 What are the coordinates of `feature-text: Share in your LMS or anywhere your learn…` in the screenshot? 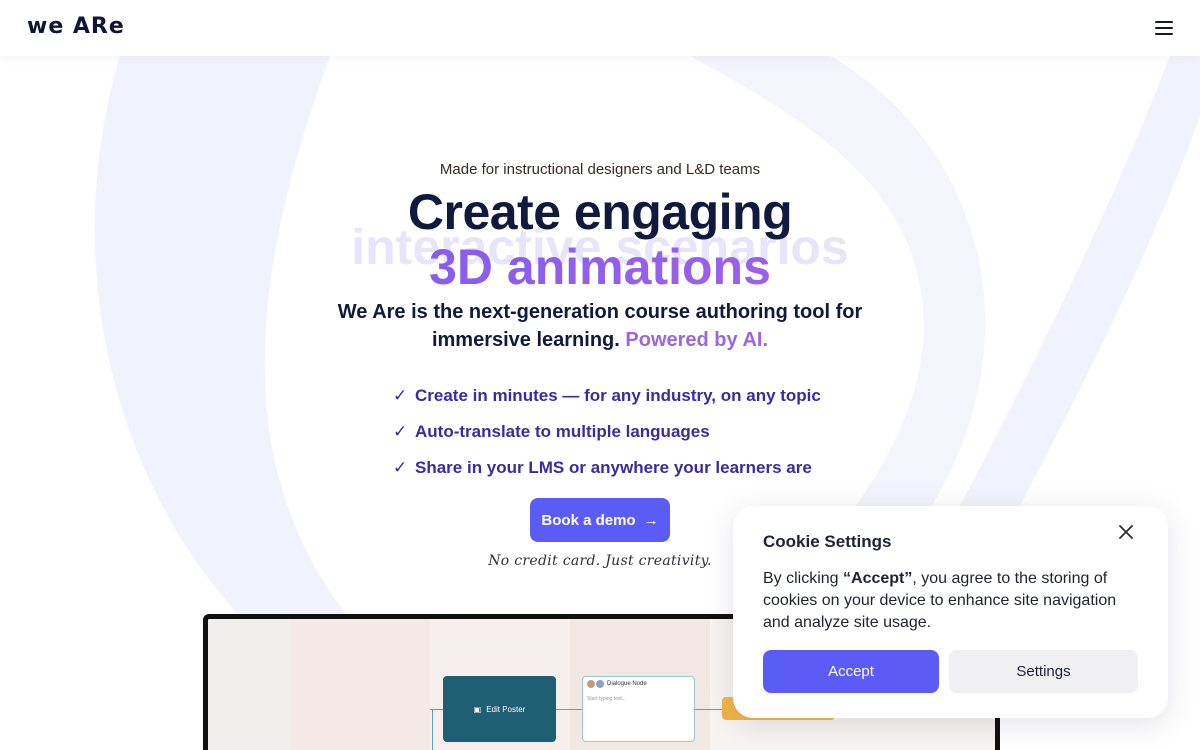 It's located at (613, 467).